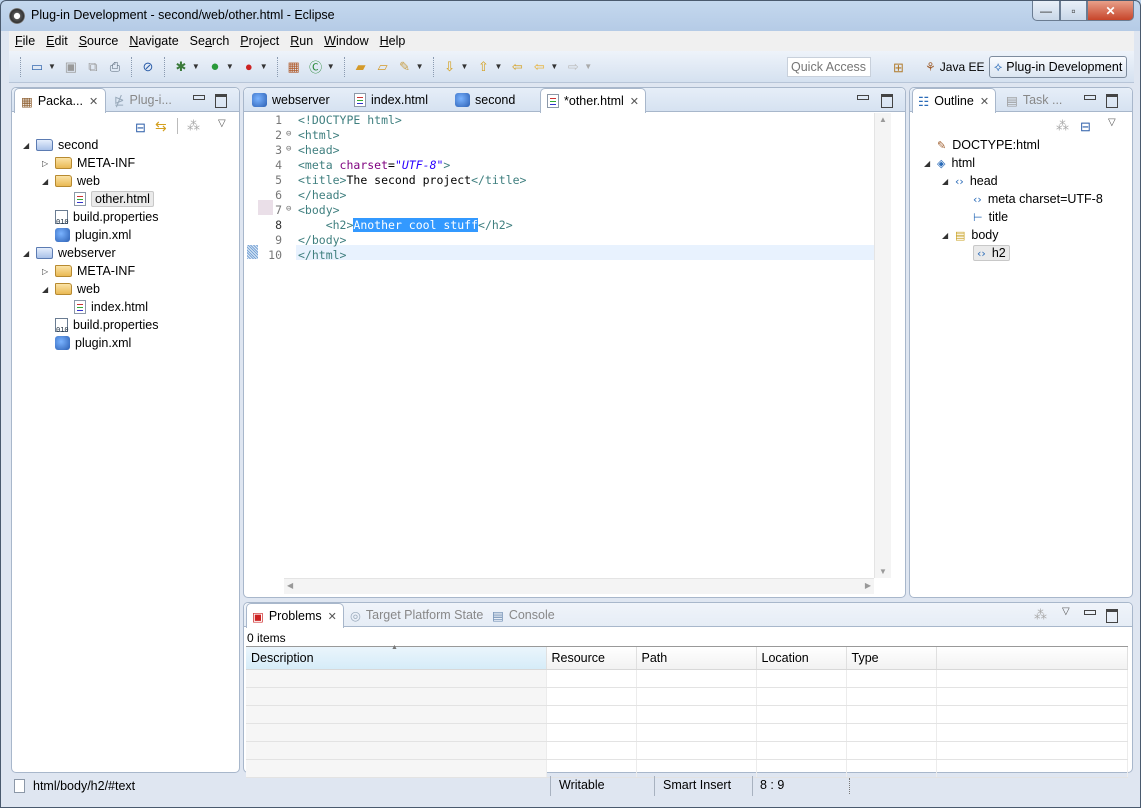 The image size is (1141, 808). What do you see at coordinates (1073, 11) in the screenshot?
I see `maximize-button: ▫` at bounding box center [1073, 11].